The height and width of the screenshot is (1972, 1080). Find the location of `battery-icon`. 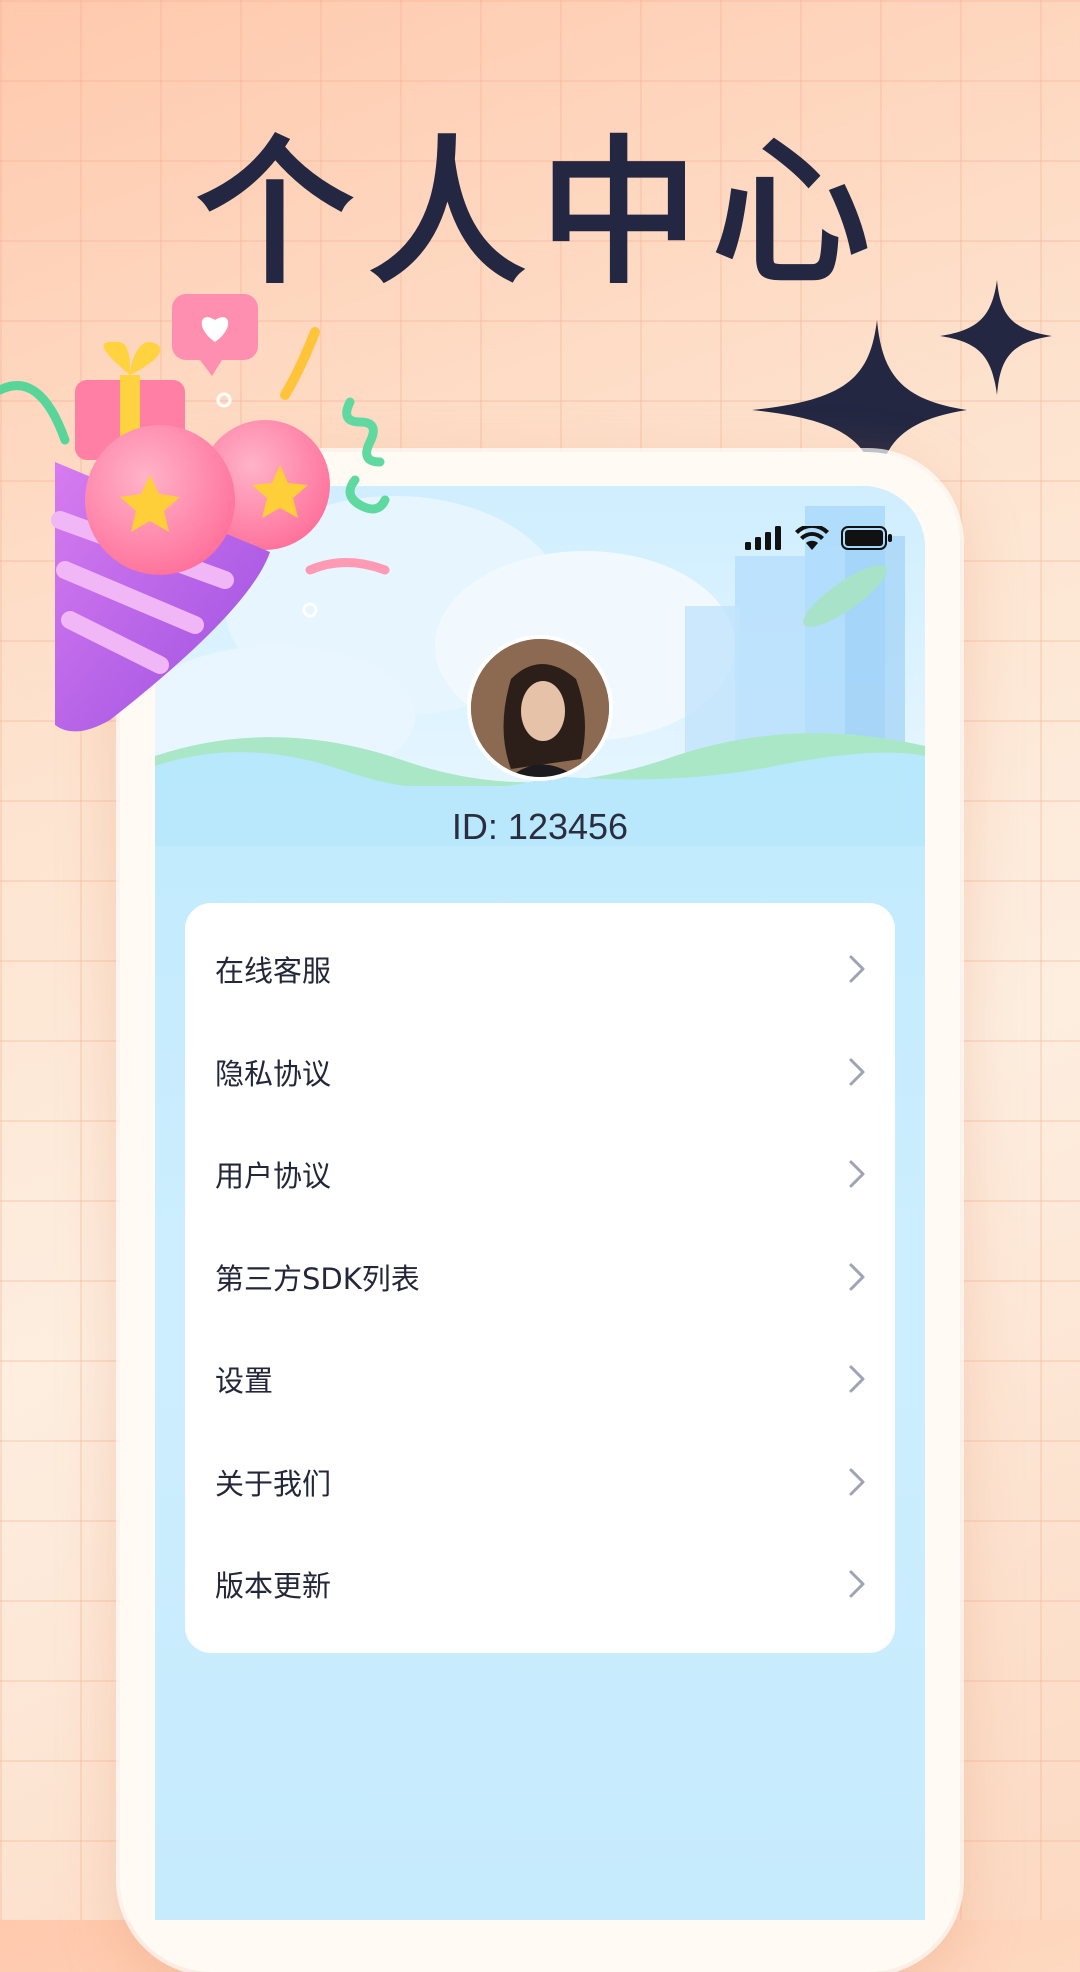

battery-icon is located at coordinates (866, 538).